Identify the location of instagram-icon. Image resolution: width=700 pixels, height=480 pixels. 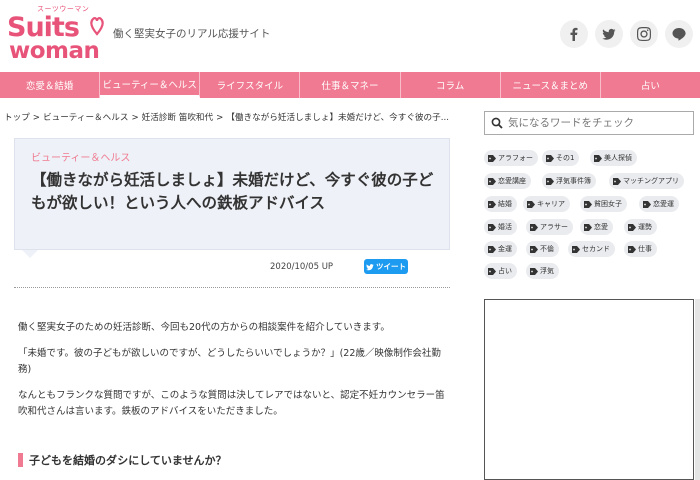
(644, 34).